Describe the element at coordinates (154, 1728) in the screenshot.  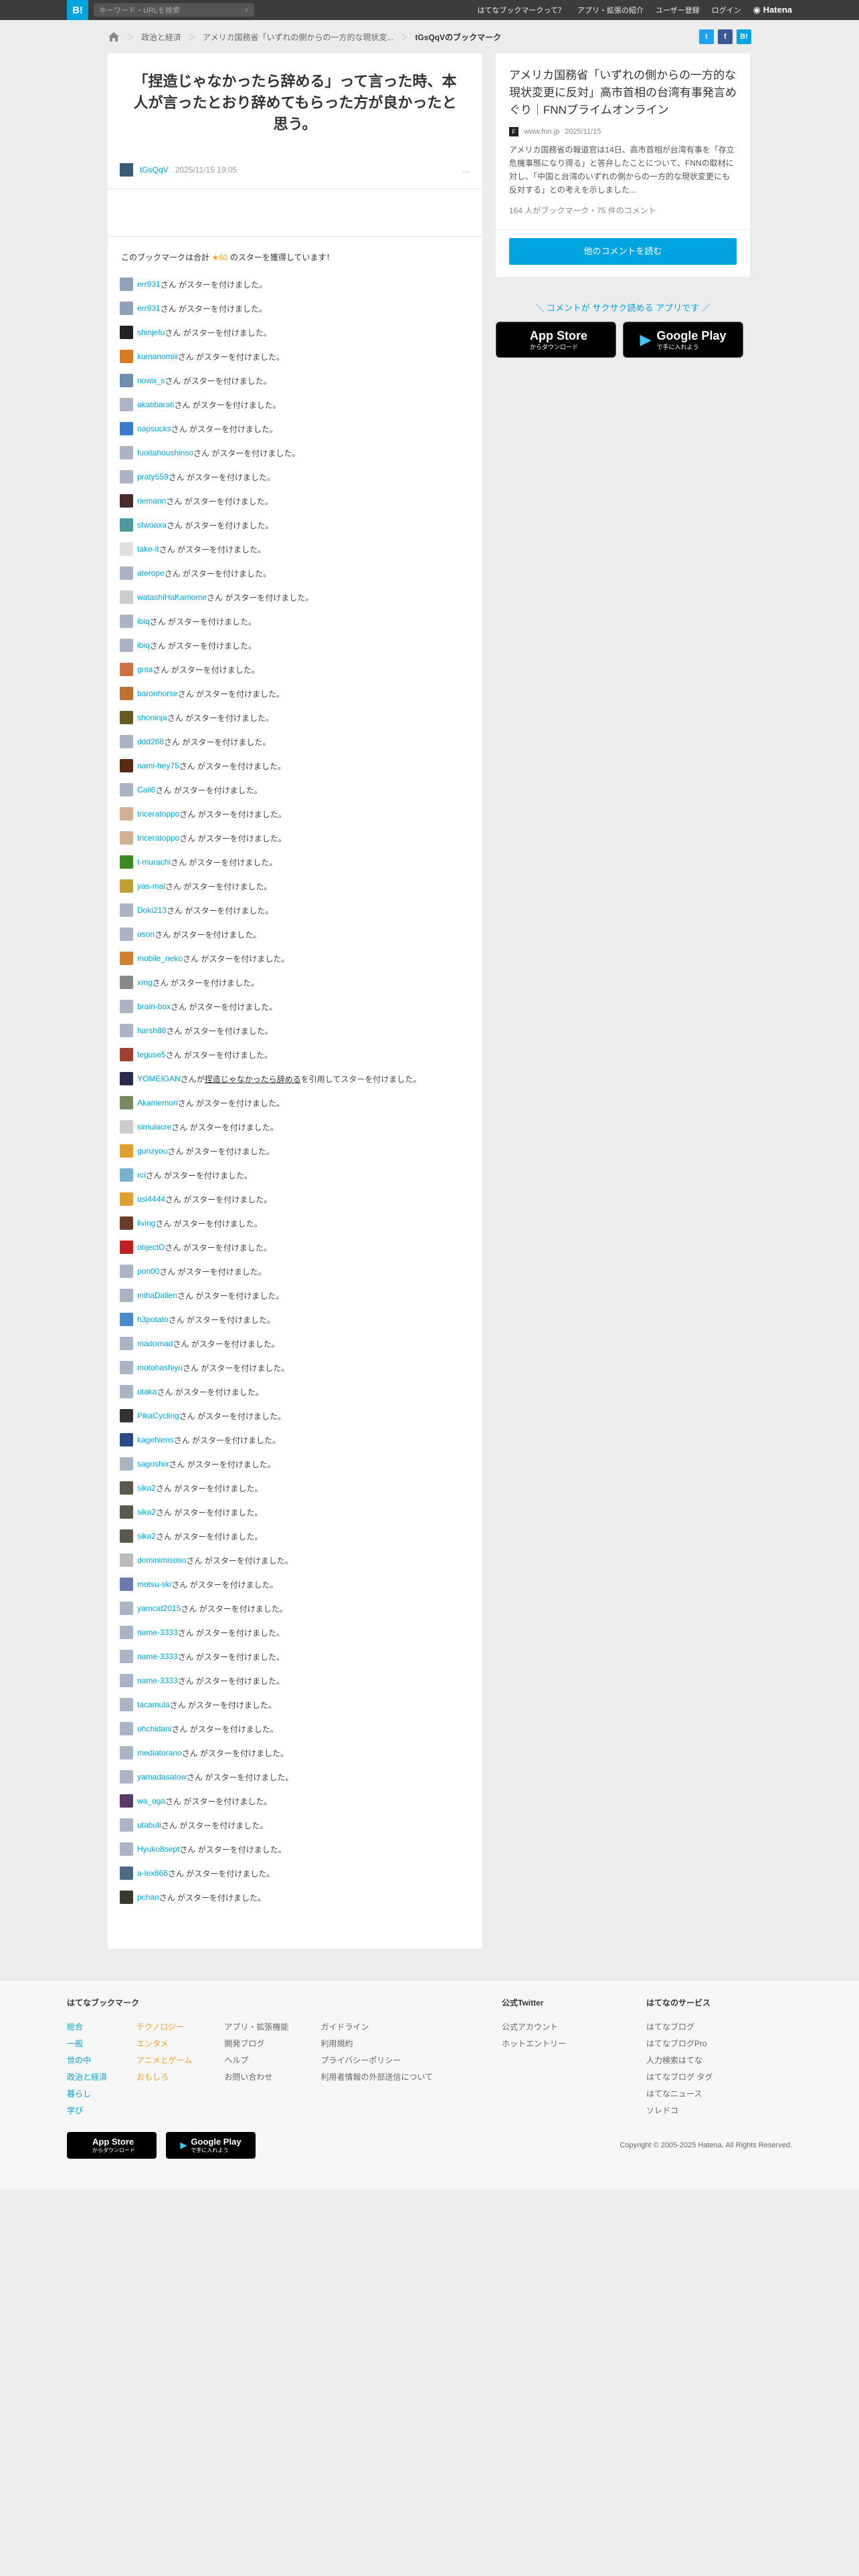
I see `star-user-link: ohchidani` at that location.